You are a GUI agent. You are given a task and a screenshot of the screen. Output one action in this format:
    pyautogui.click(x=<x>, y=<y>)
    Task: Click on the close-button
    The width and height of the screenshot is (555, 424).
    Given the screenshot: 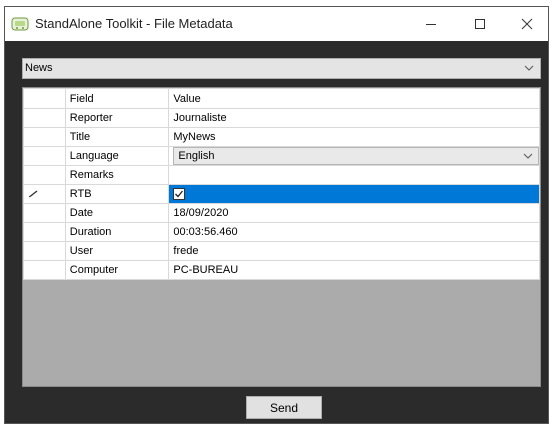 What is the action you would take?
    pyautogui.click(x=527, y=24)
    